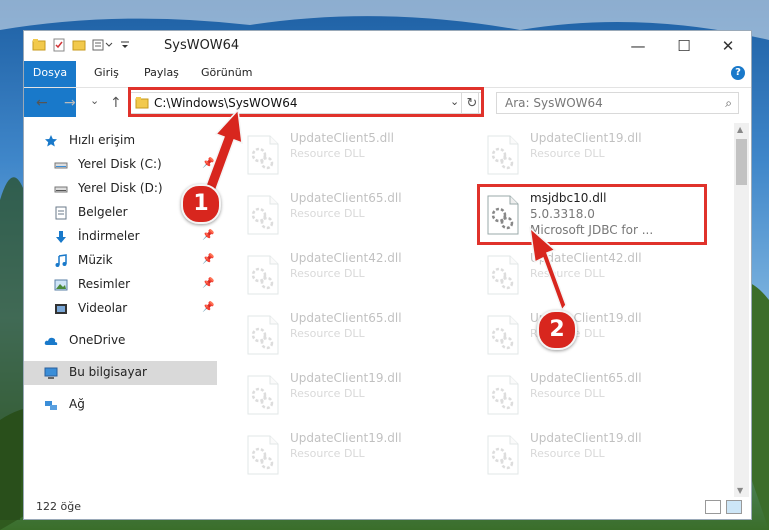  I want to click on documents-icon, so click(61, 213).